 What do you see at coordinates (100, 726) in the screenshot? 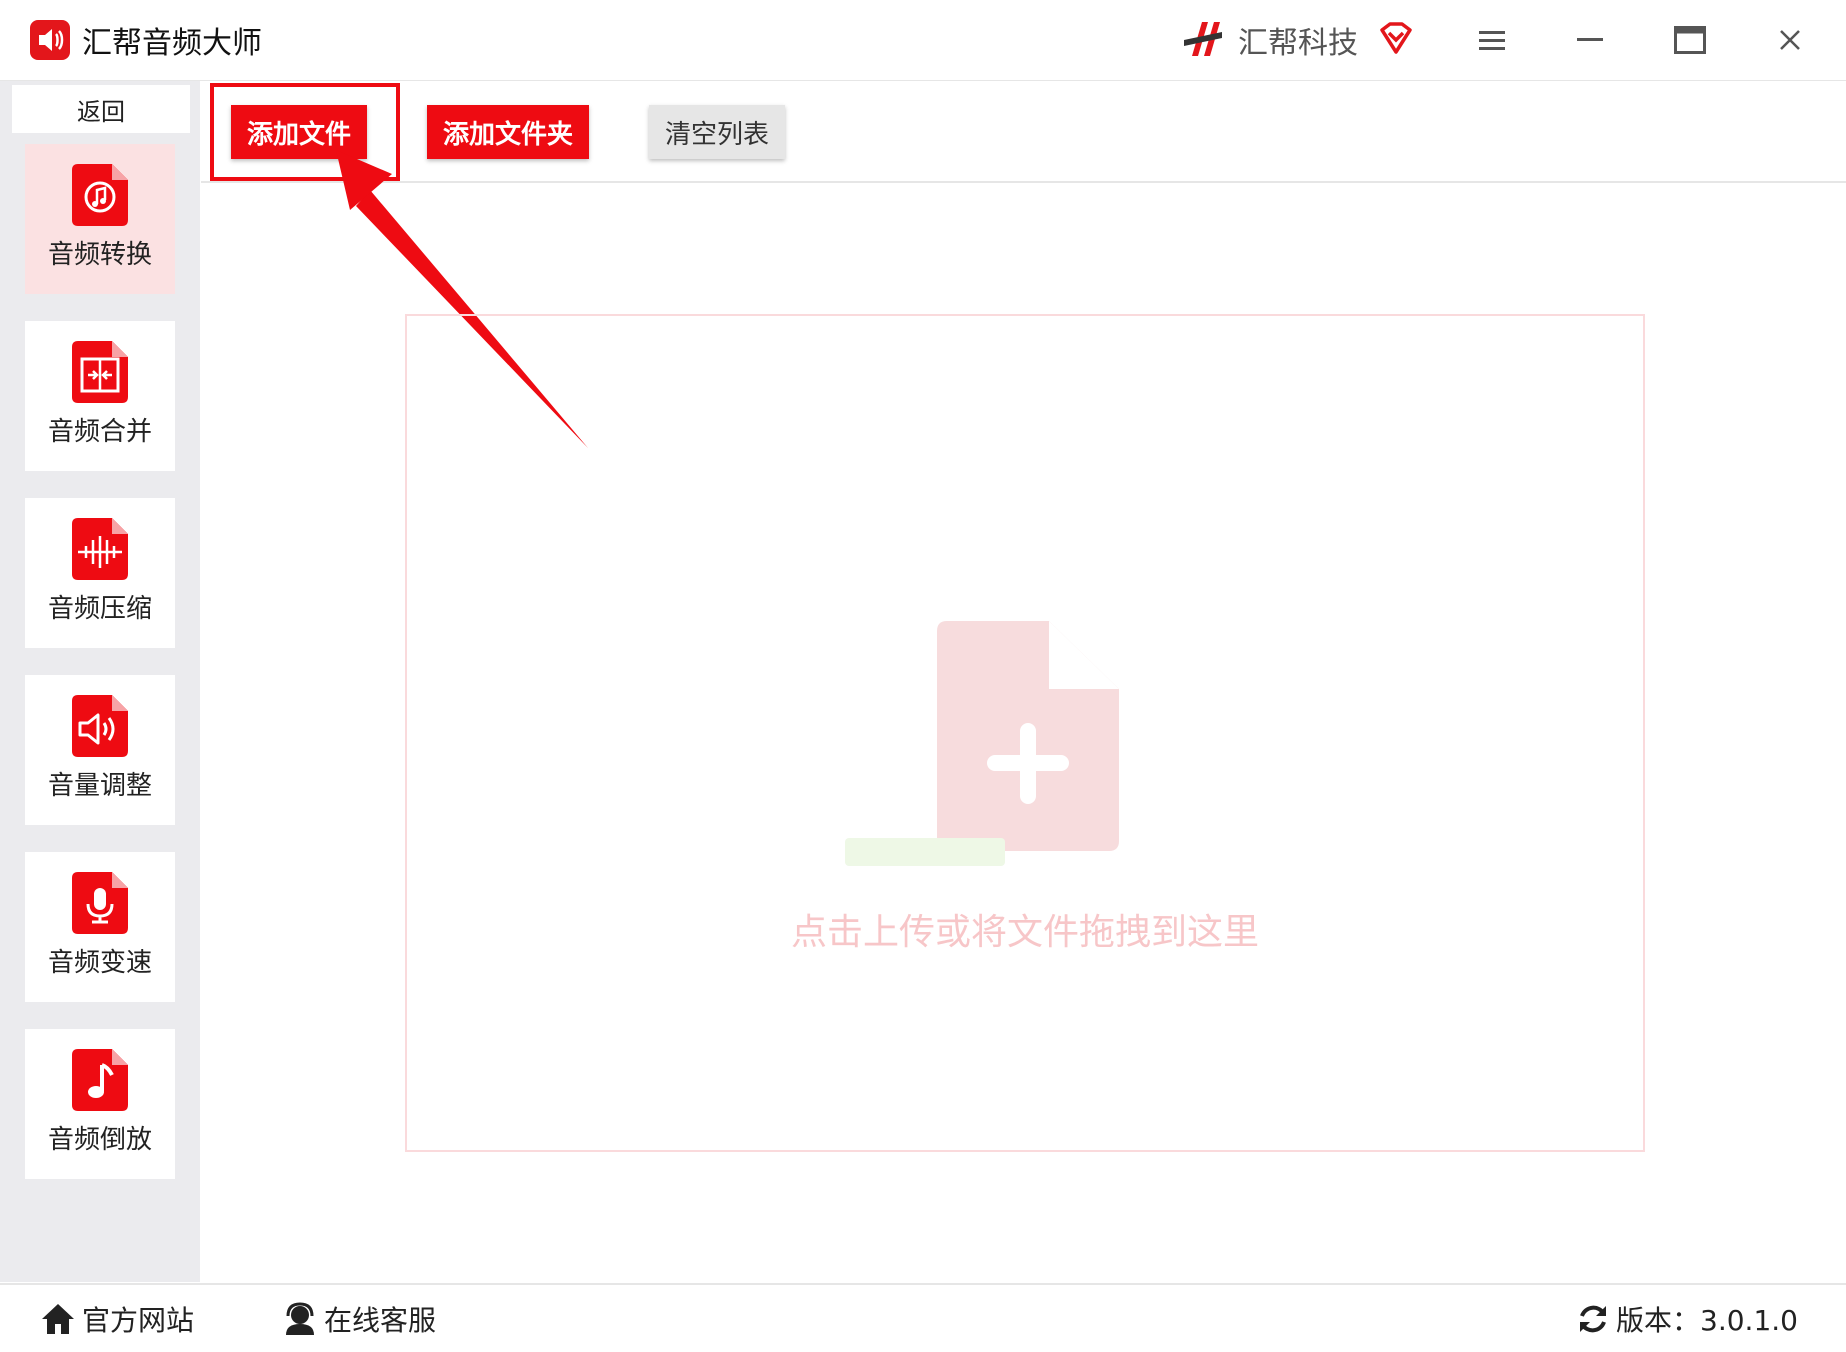
I see `volume-adjust-icon` at bounding box center [100, 726].